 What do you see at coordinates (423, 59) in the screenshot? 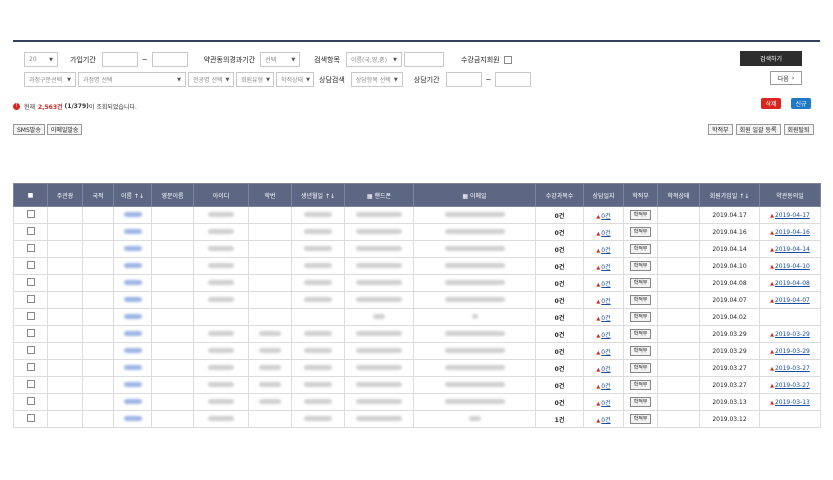
I see `search-keyword-input` at bounding box center [423, 59].